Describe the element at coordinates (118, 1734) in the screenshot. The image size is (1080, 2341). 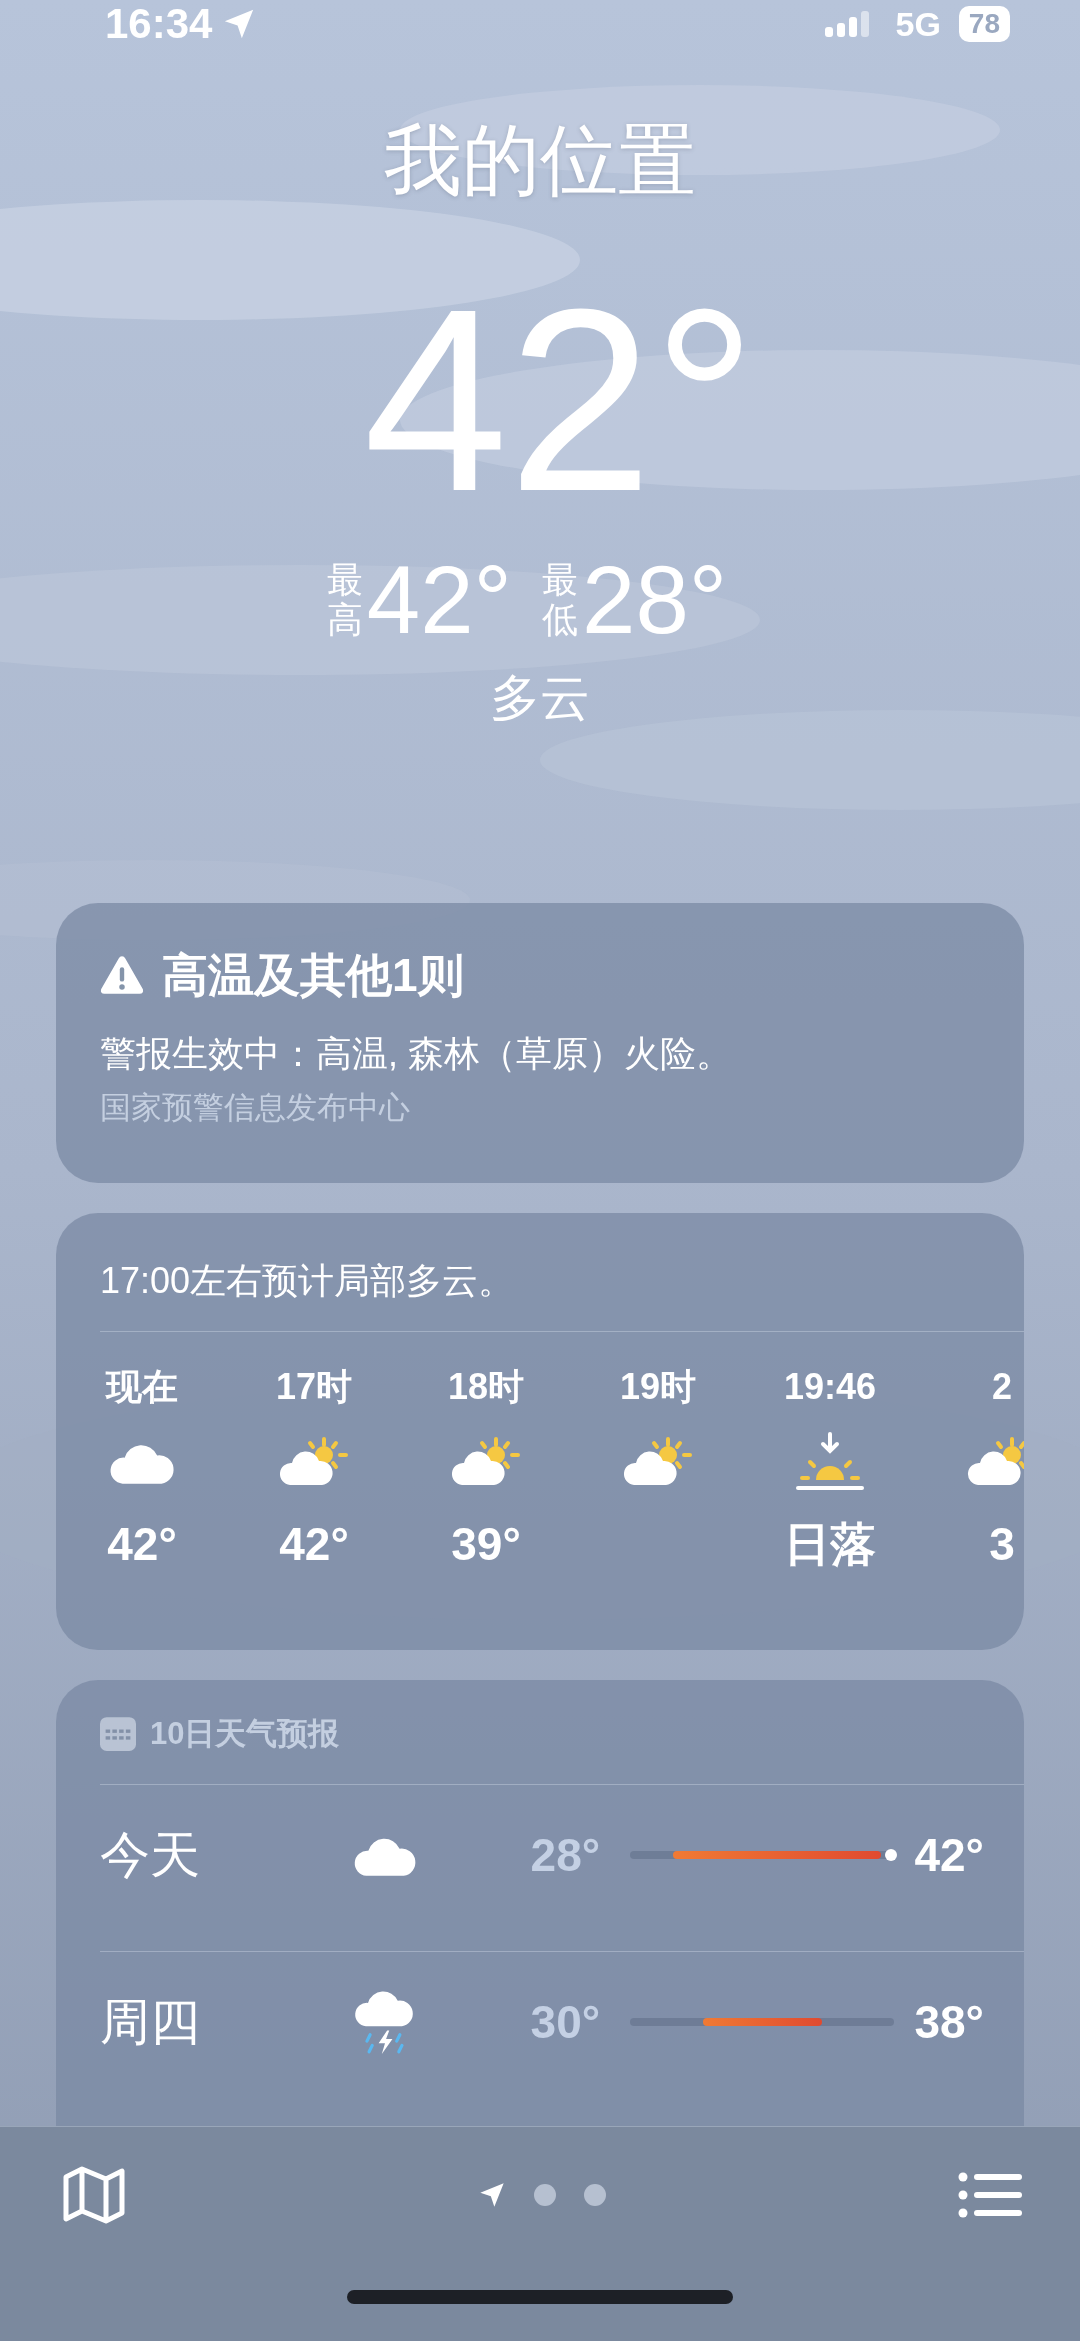
I see `calendar-icon` at that location.